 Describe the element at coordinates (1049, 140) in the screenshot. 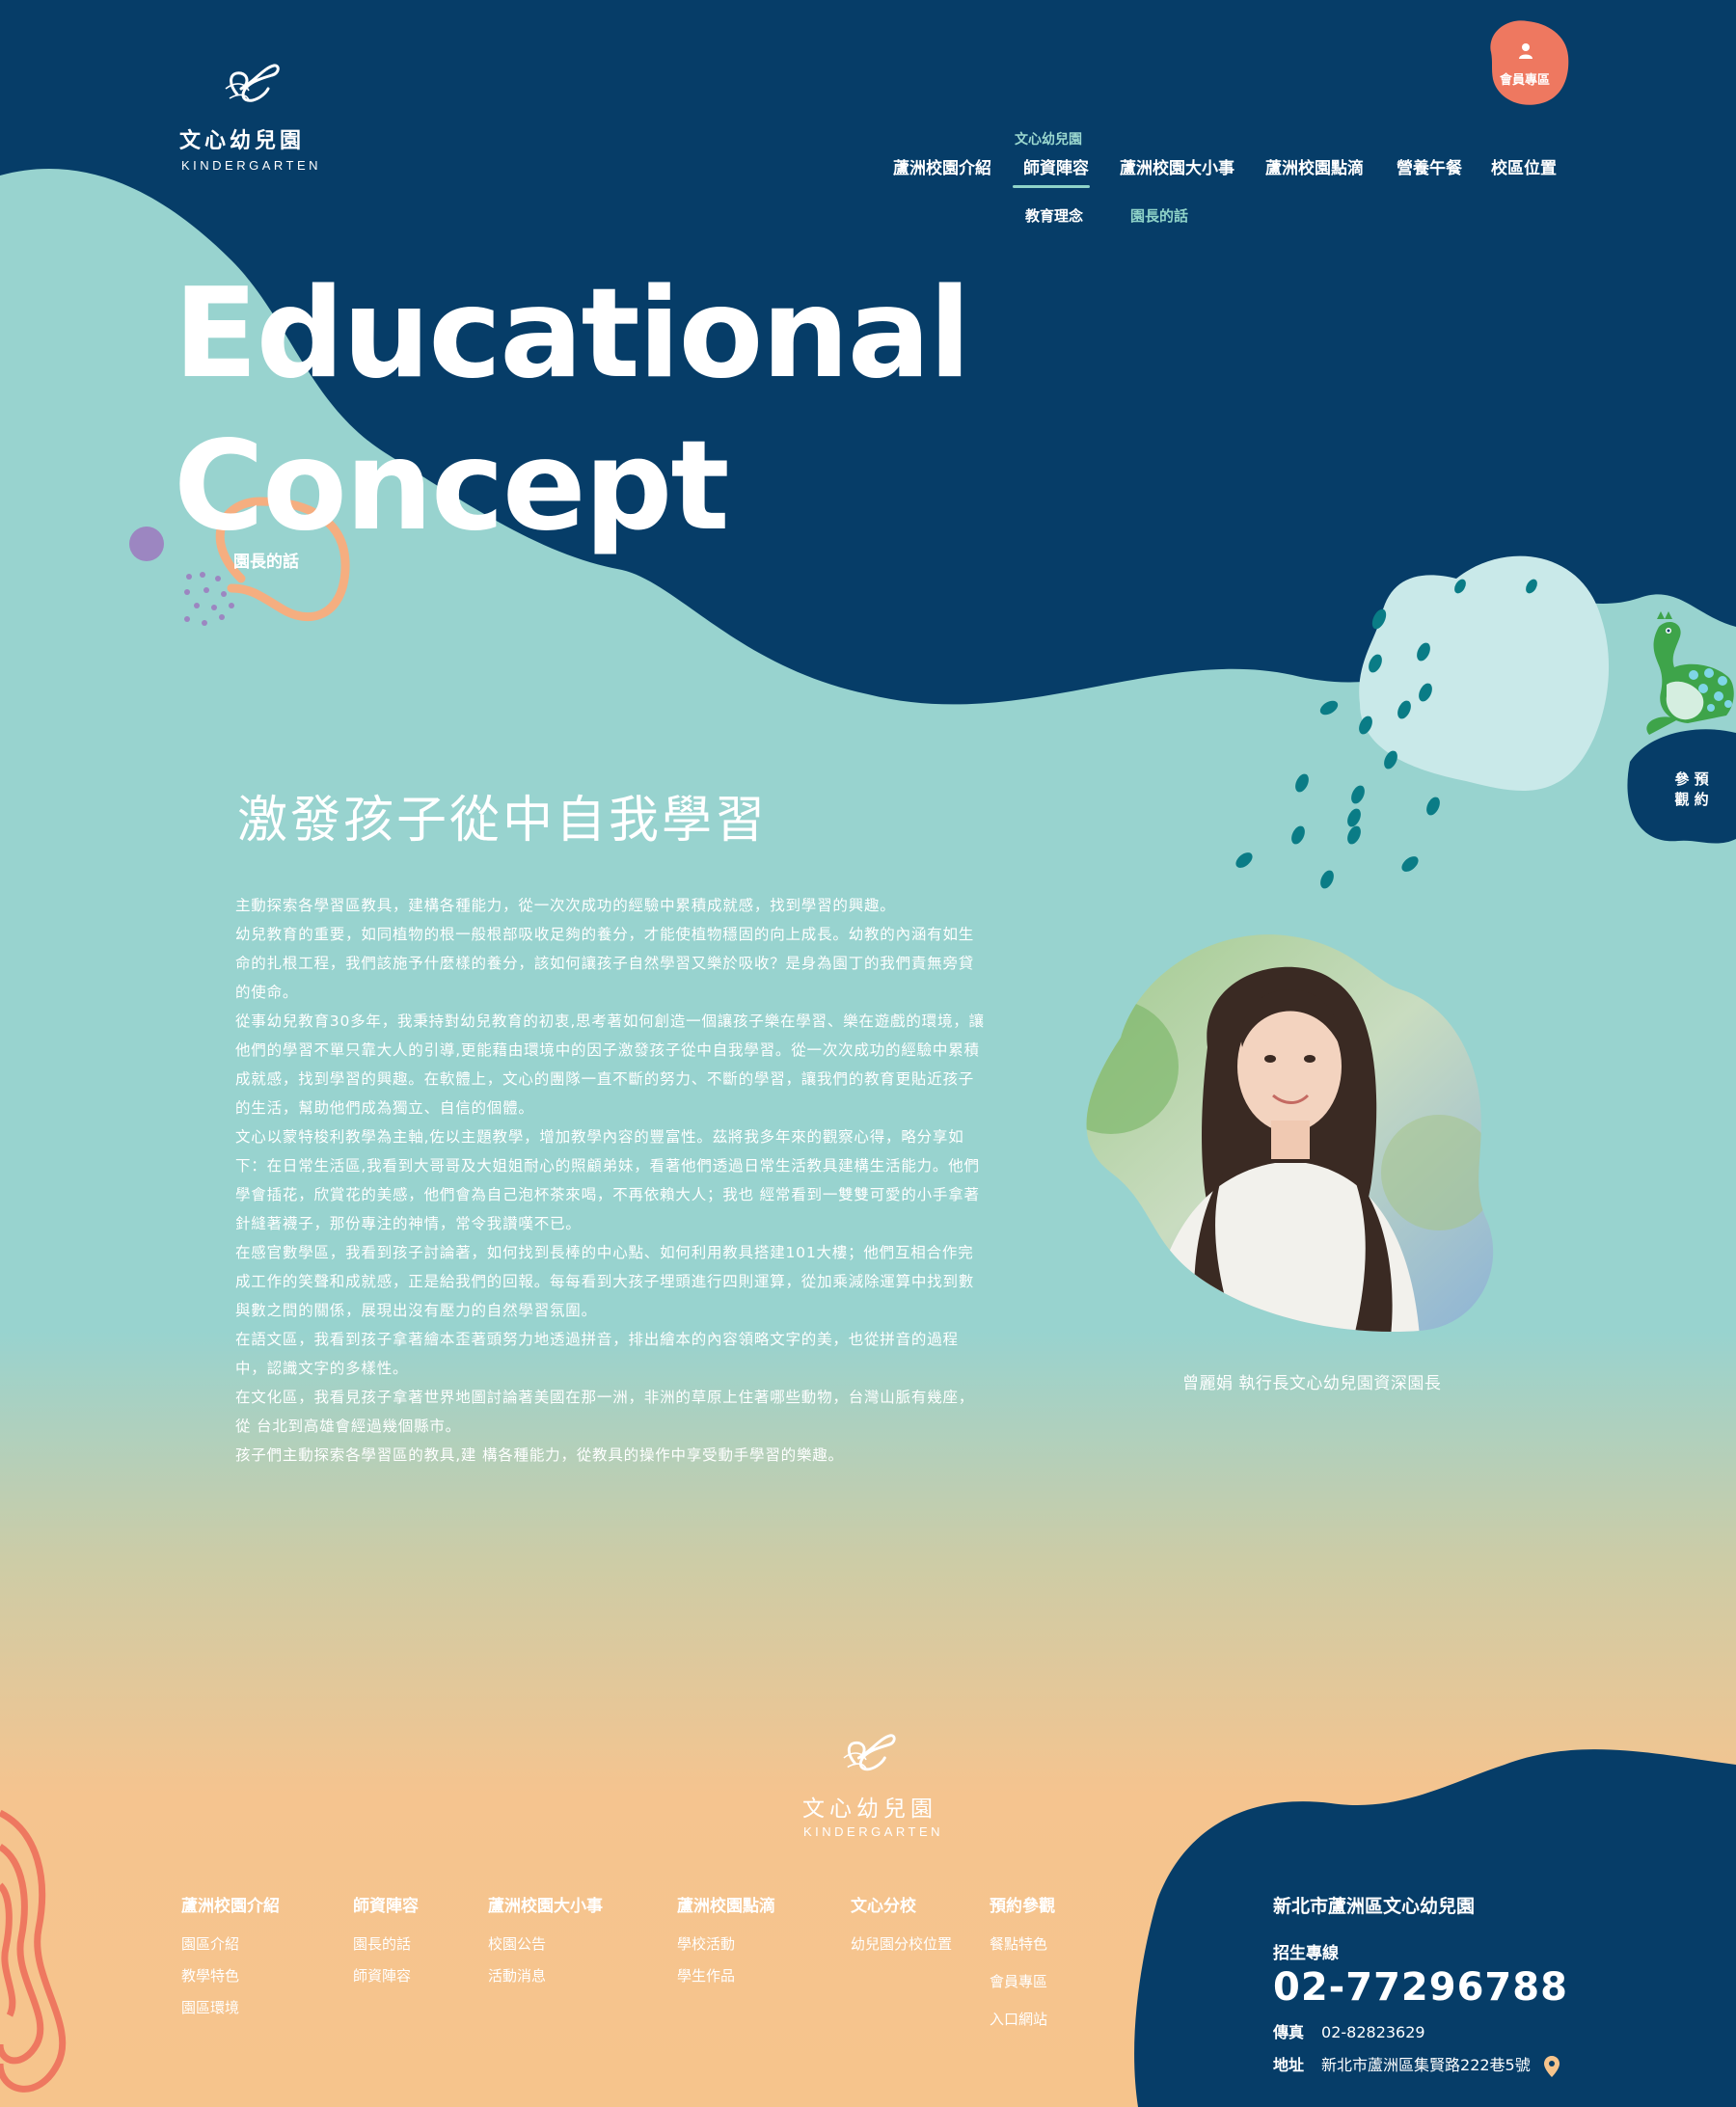

I see `nav-active-sub-label: 文心幼兒園` at that location.